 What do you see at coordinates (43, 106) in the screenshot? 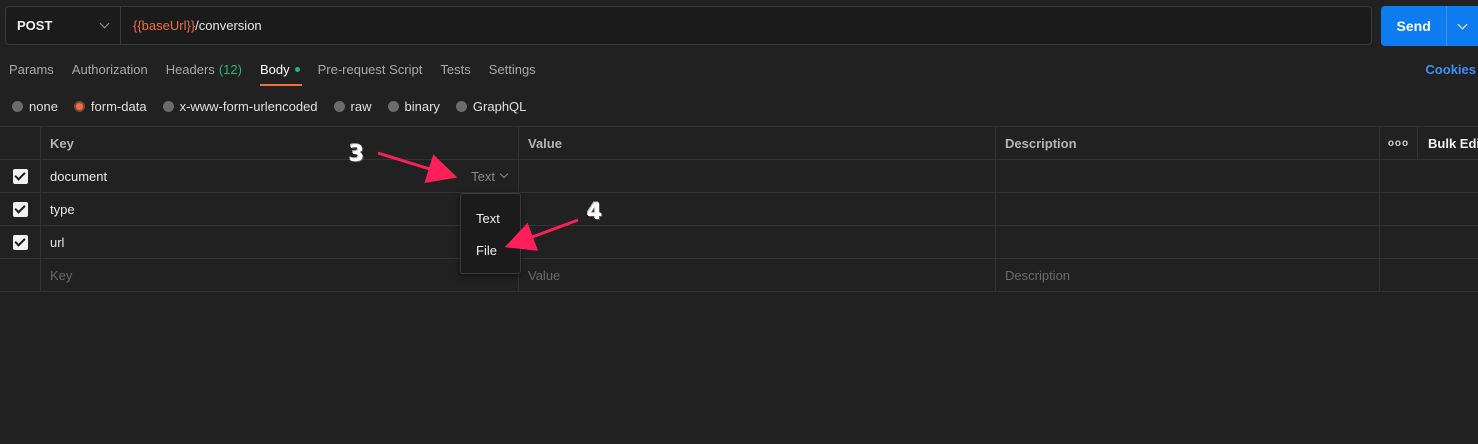
I see `mode-label: none` at bounding box center [43, 106].